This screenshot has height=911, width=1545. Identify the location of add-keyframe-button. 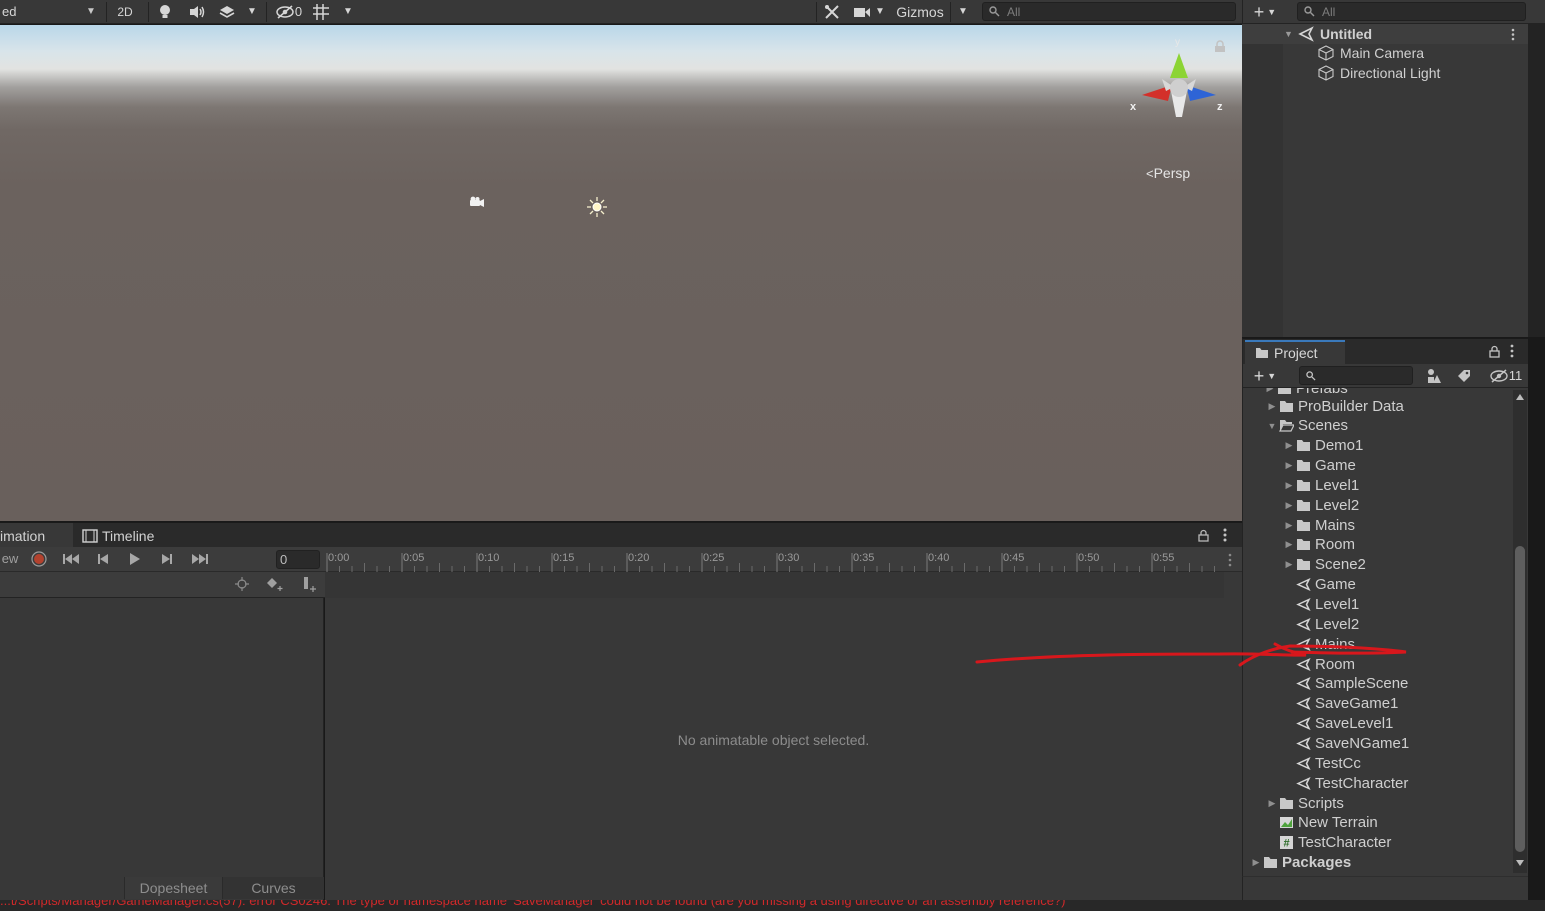
(275, 583).